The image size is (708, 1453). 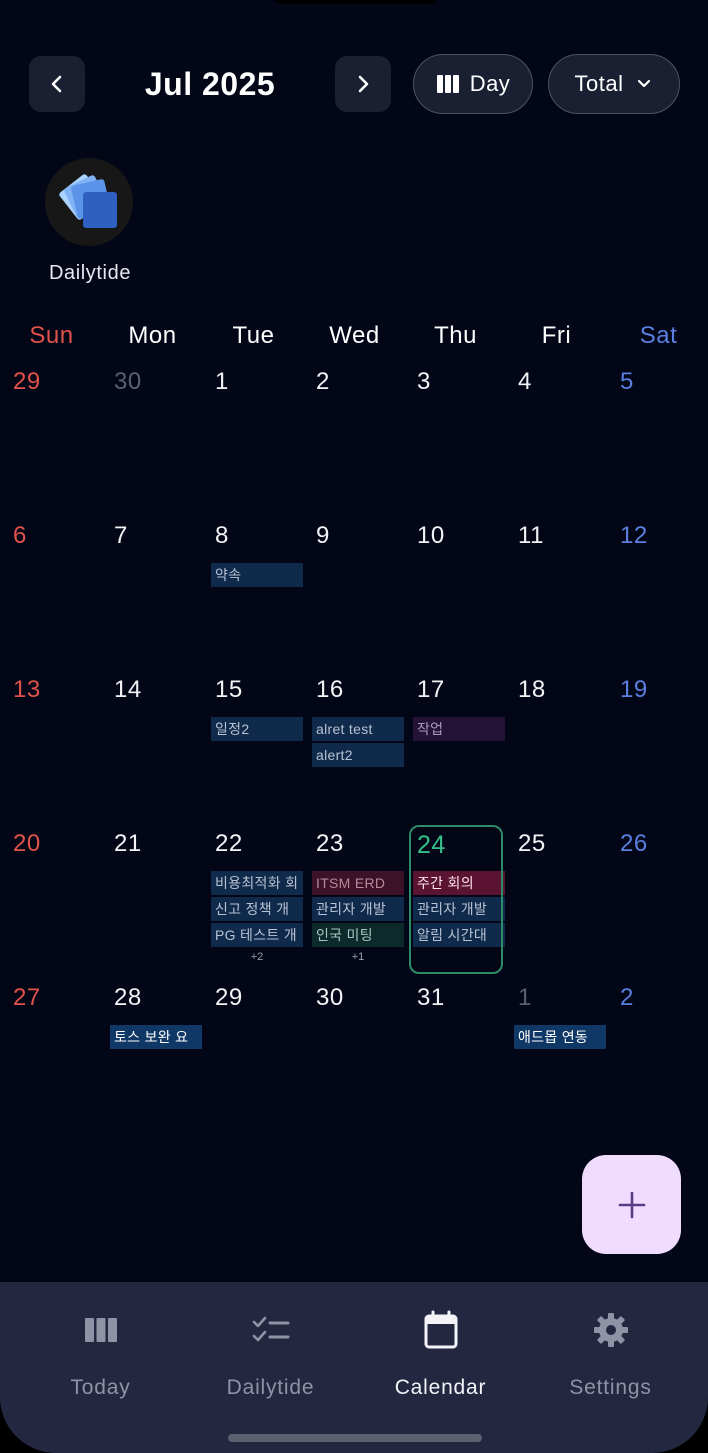 I want to click on event-chip: 토스 보완 요, so click(x=156, y=1037).